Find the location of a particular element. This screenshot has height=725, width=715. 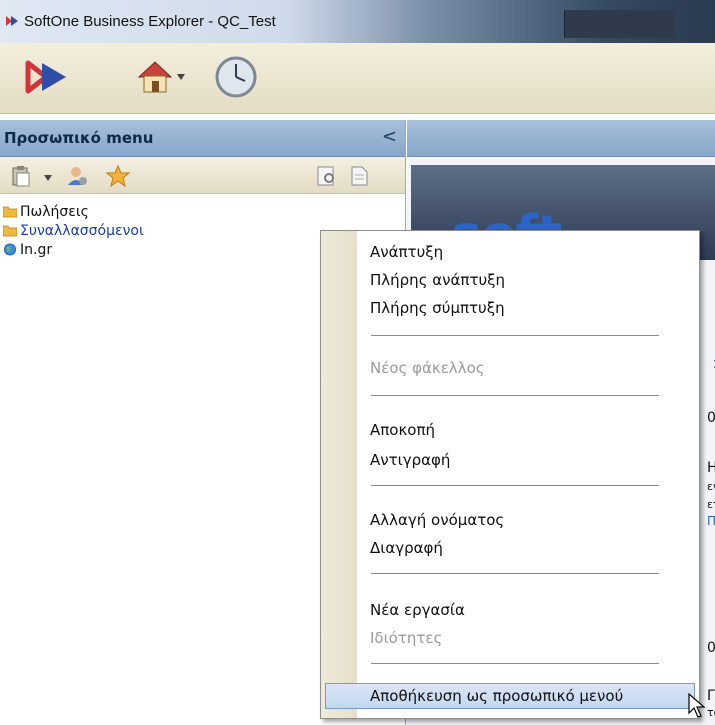

tree-item-sales: Πωλήσεις is located at coordinates (202, 211).